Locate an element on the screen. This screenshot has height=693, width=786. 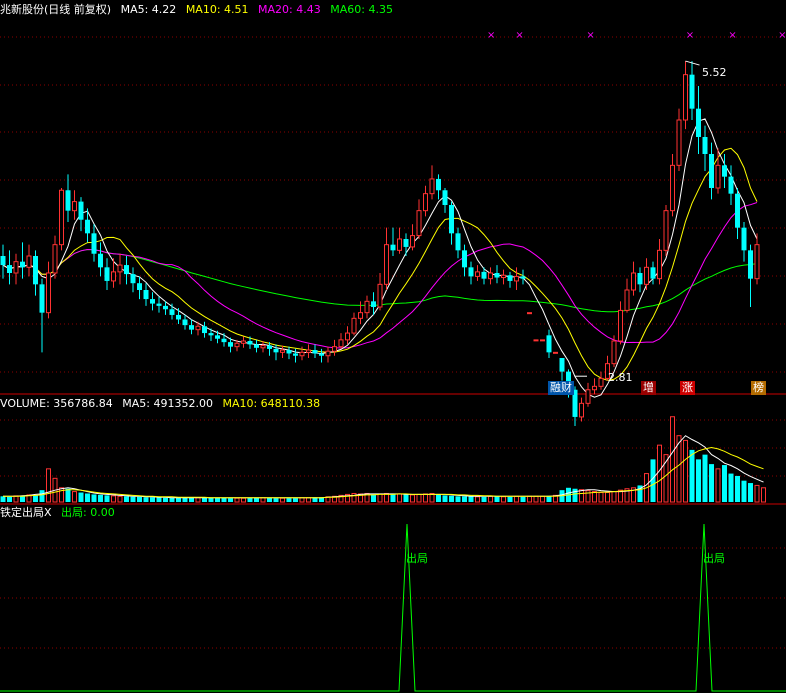
ma5-readout: MA5: 4.22 is located at coordinates (148, 9).